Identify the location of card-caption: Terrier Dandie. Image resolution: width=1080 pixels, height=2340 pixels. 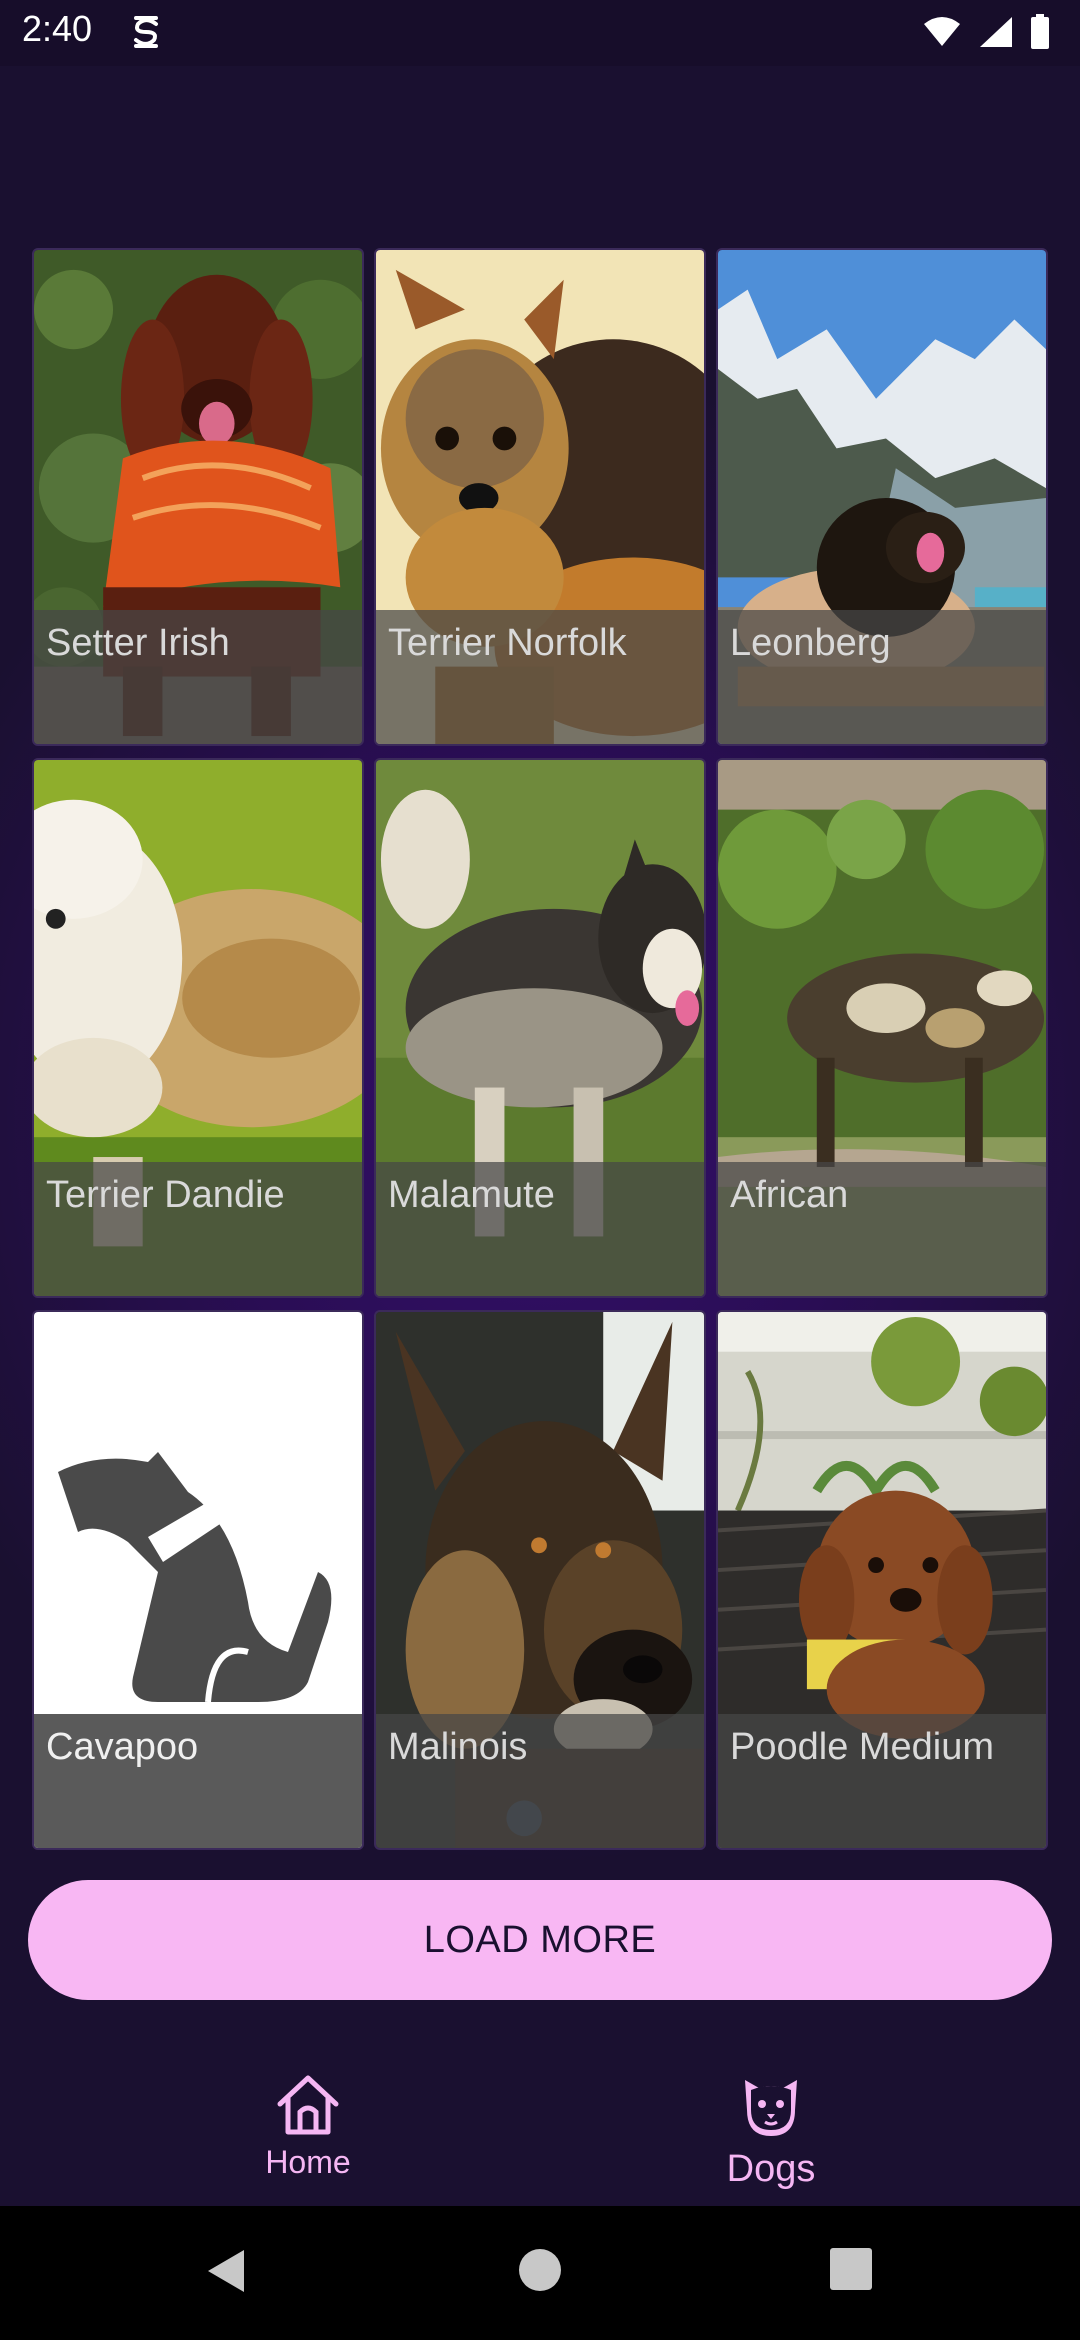
(198, 1229).